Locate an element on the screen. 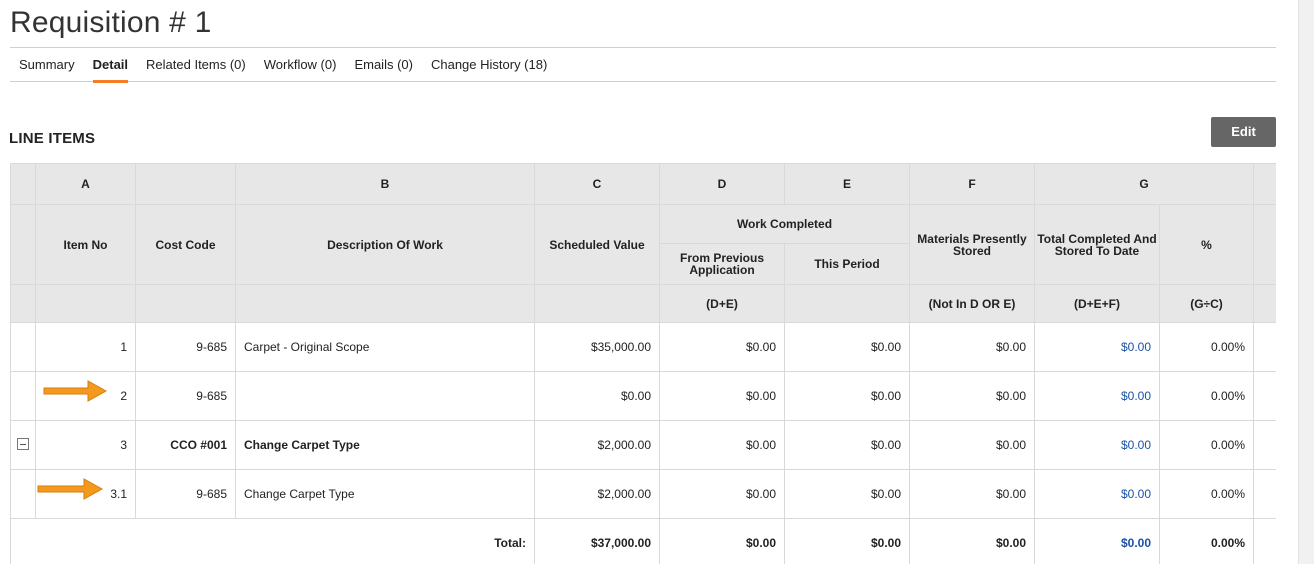  collapse-toggle-icon is located at coordinates (23, 443).